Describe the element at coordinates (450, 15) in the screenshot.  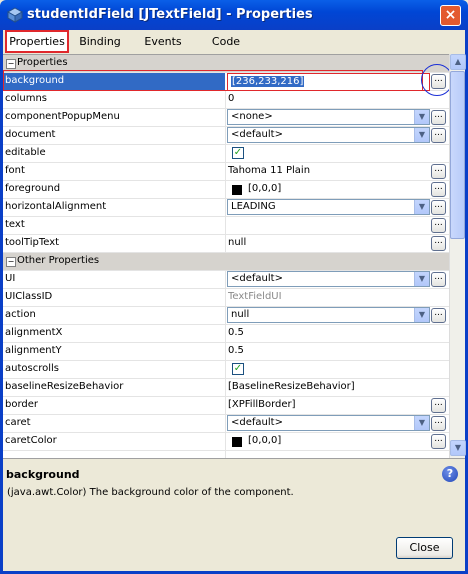
I see `window-close-button: ×` at that location.